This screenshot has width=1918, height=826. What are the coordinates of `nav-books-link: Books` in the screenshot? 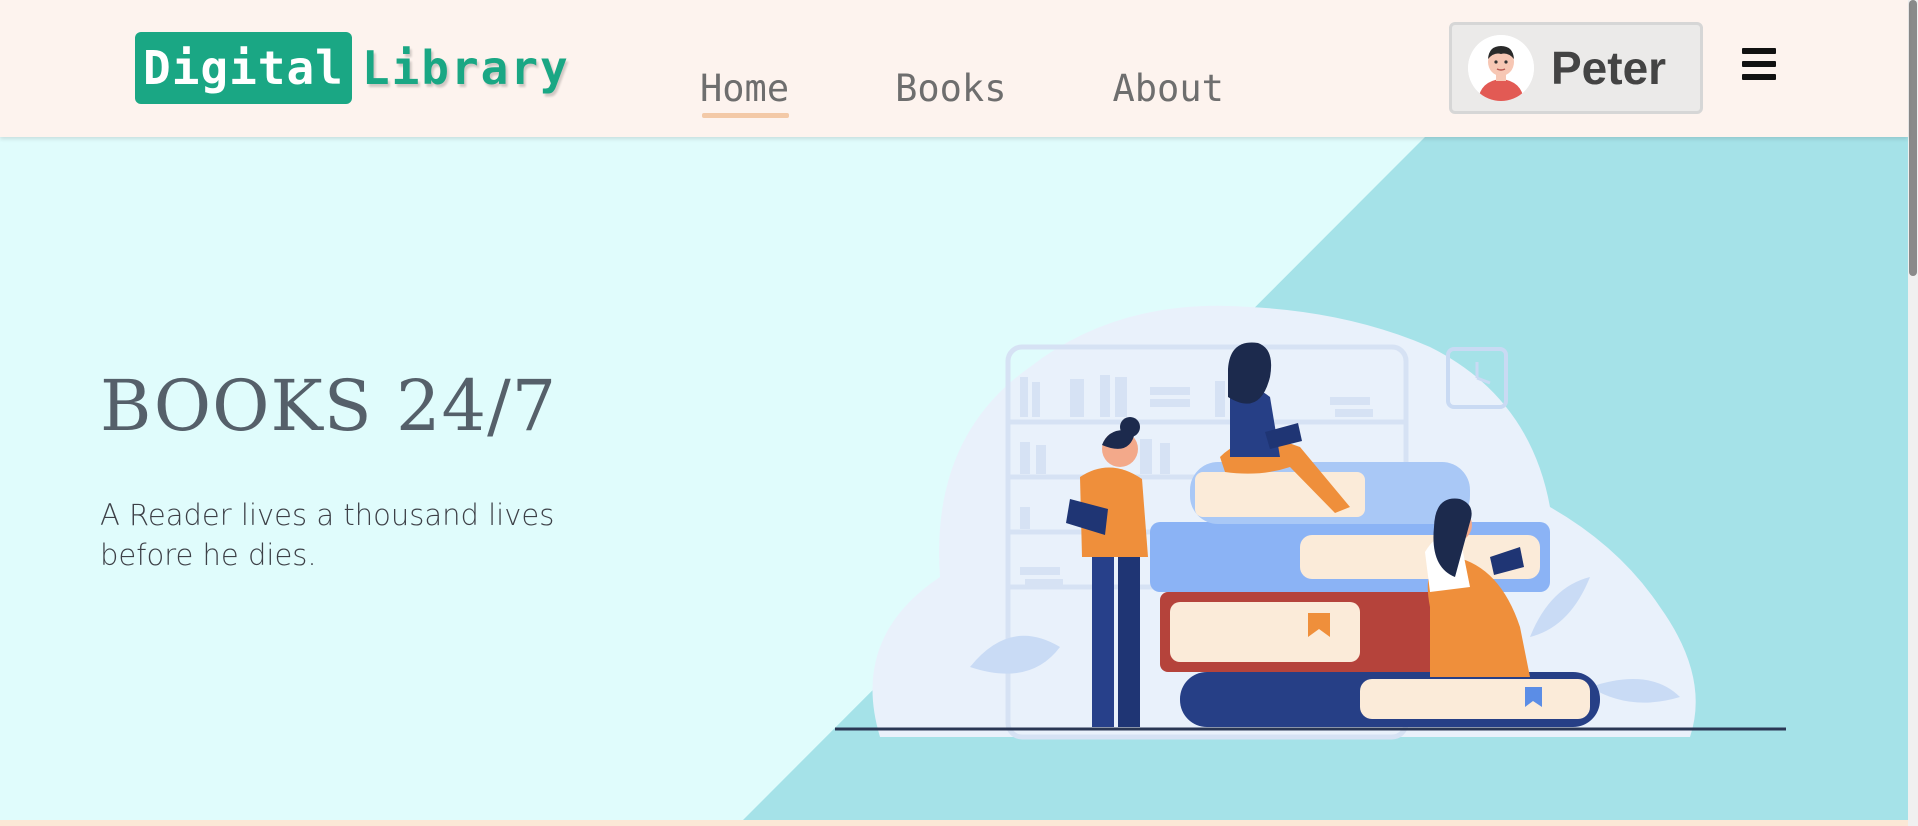 It's located at (950, 89).